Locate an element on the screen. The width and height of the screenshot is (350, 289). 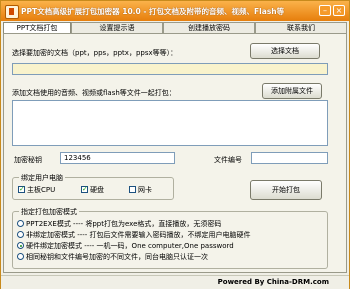
radio-unbound-label: 非绑定加密模式 ---- 打包后文件需要输入密码播放，不绑定用户电脑硬件 is located at coordinates (138, 235).